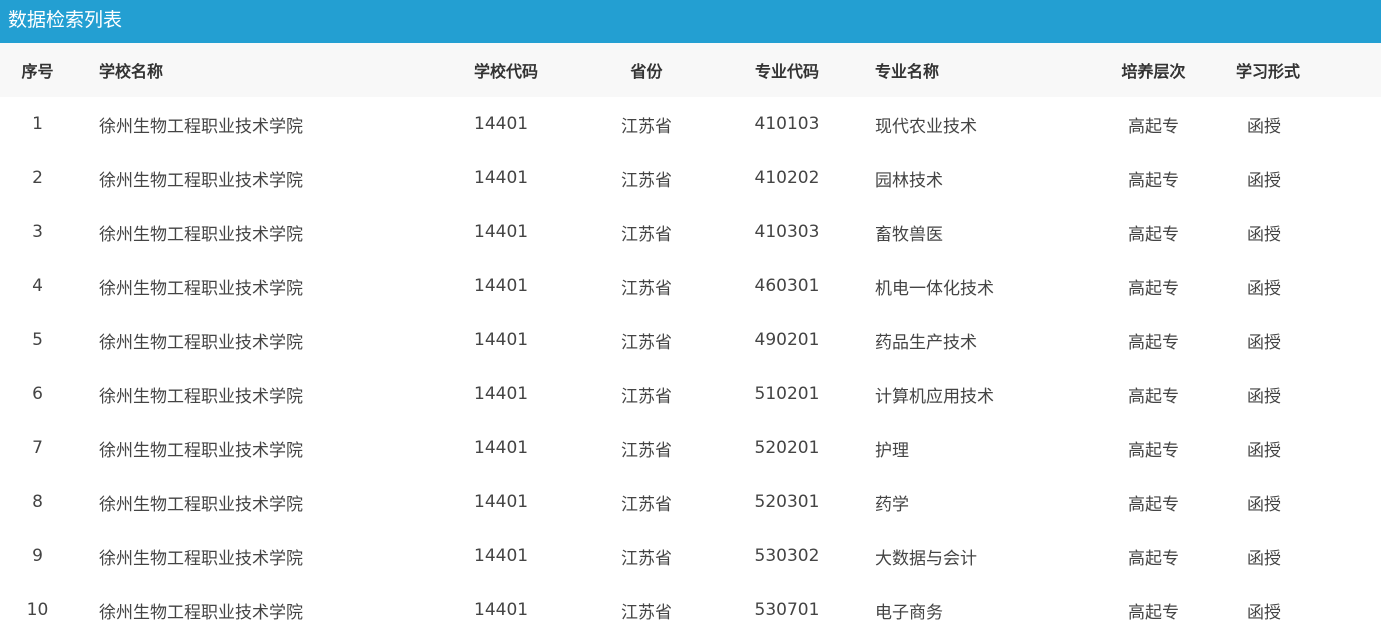 The image size is (1381, 637). I want to click on cell-major-name: 药学, so click(892, 504).